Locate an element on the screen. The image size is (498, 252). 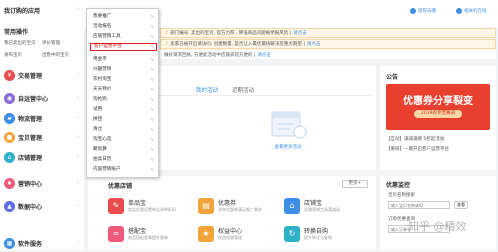
side-cat-label: 自运营中心 is located at coordinates (33, 99).